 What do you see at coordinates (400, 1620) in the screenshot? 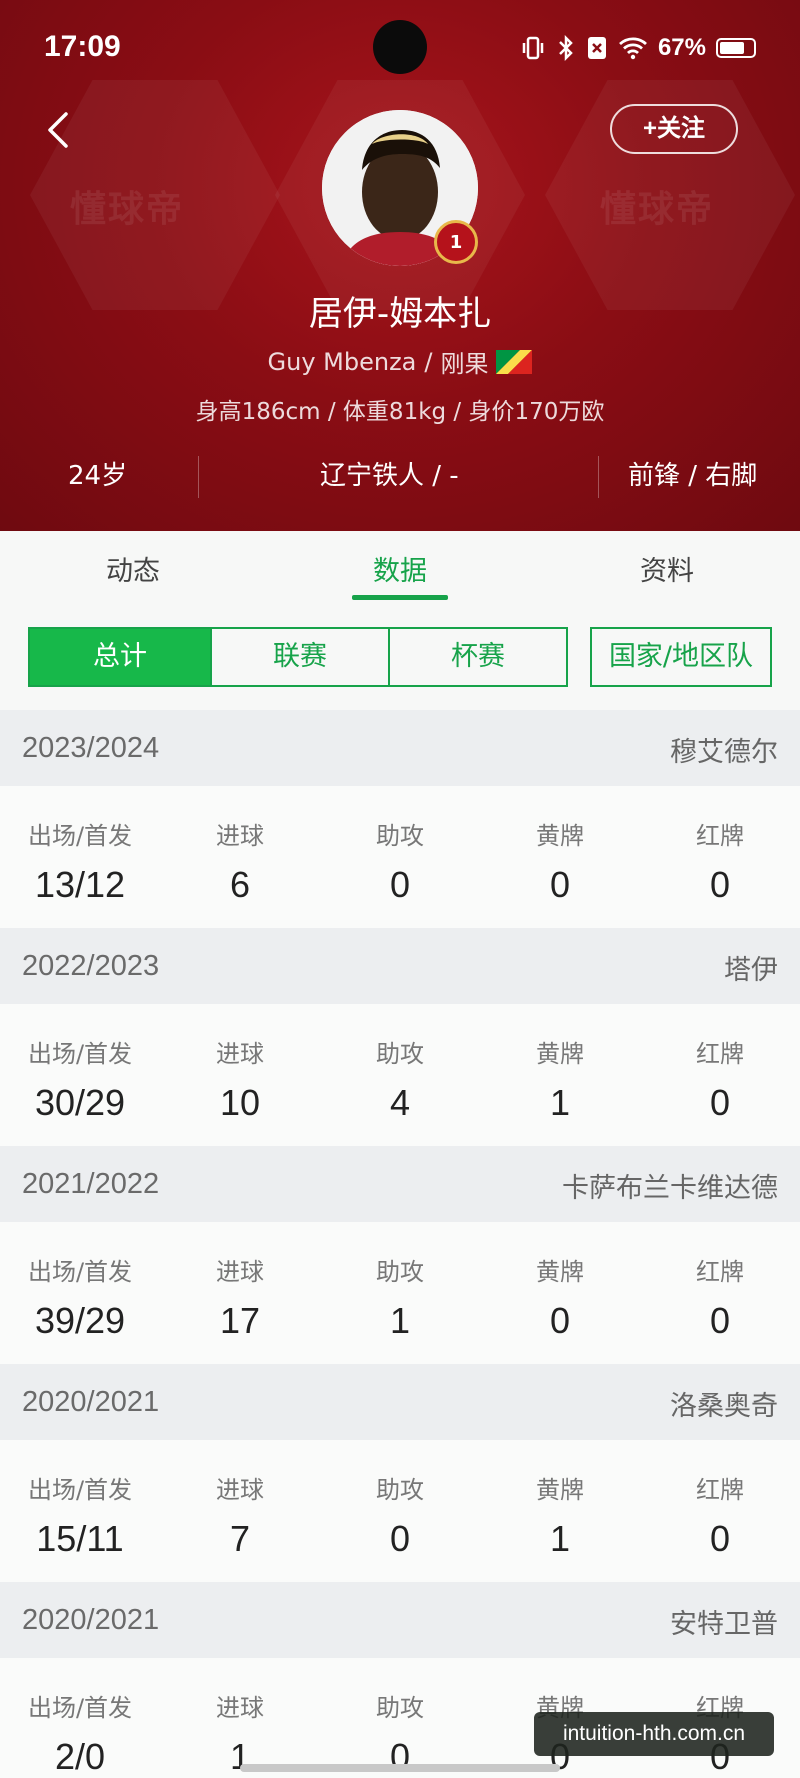
I see `season-header: 2020/2021 安特卫普` at bounding box center [400, 1620].